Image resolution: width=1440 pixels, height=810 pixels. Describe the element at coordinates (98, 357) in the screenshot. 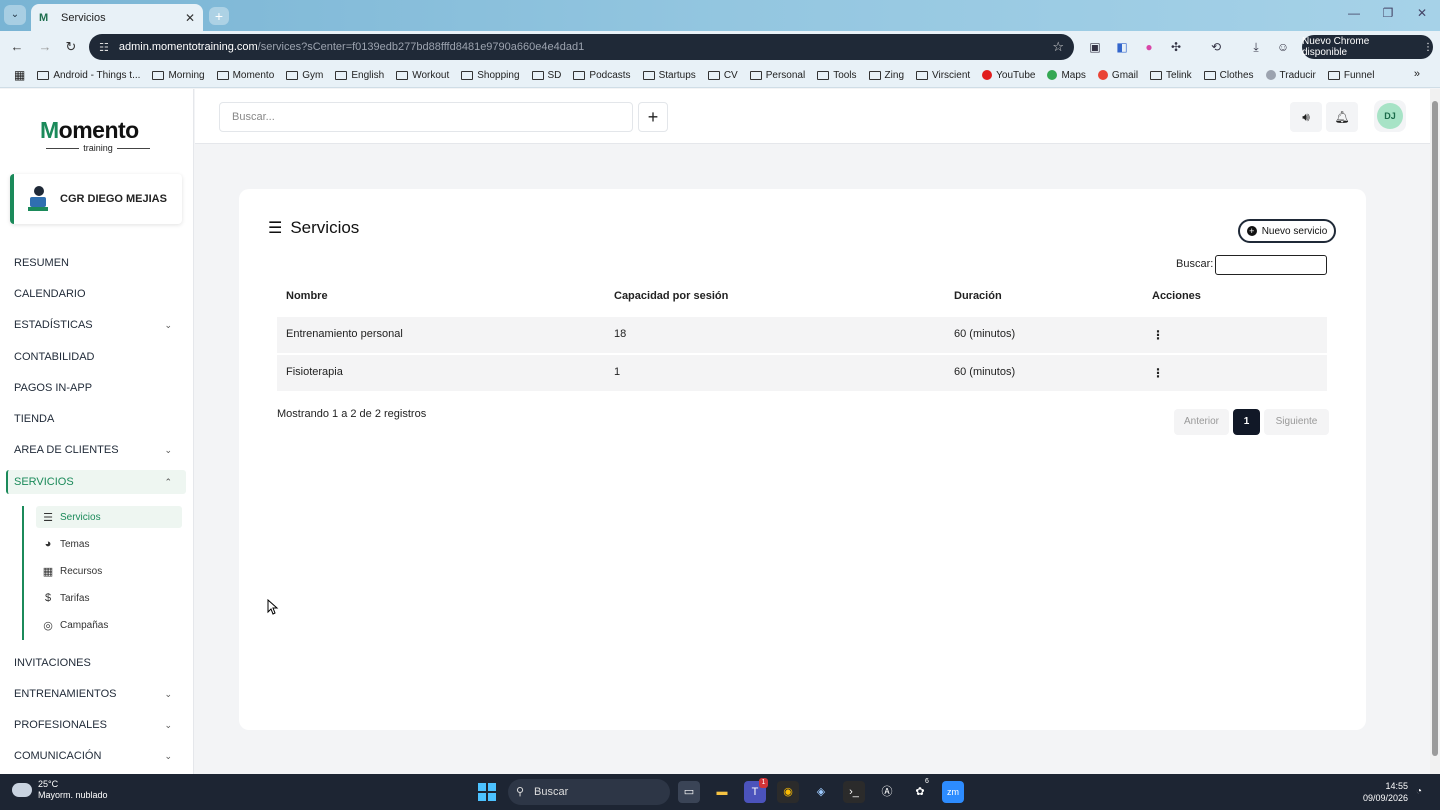

I see `nav-contabilidad: CONTABILIDAD` at that location.